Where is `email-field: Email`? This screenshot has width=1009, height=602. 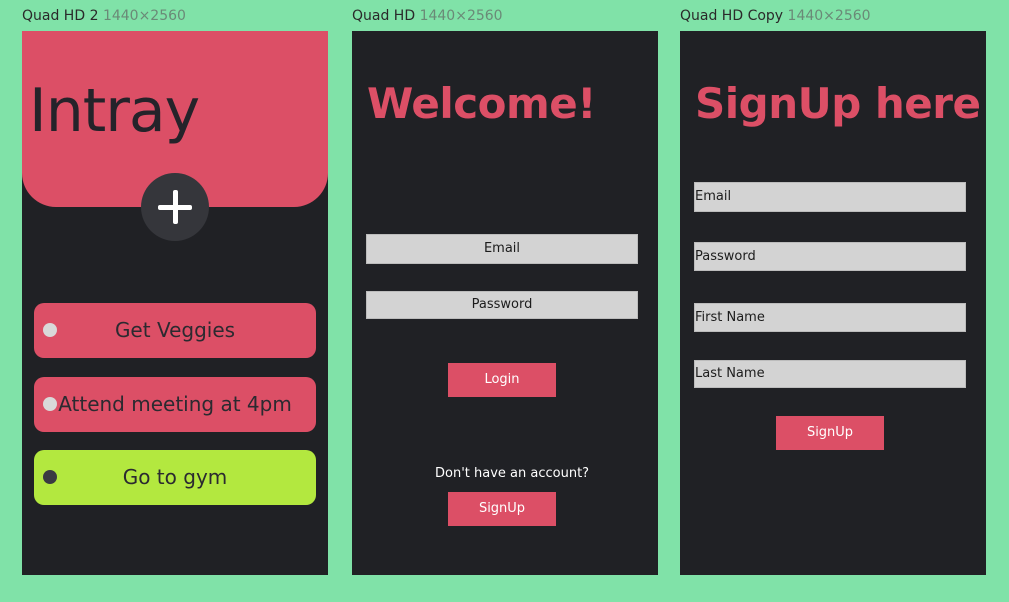 email-field: Email is located at coordinates (830, 197).